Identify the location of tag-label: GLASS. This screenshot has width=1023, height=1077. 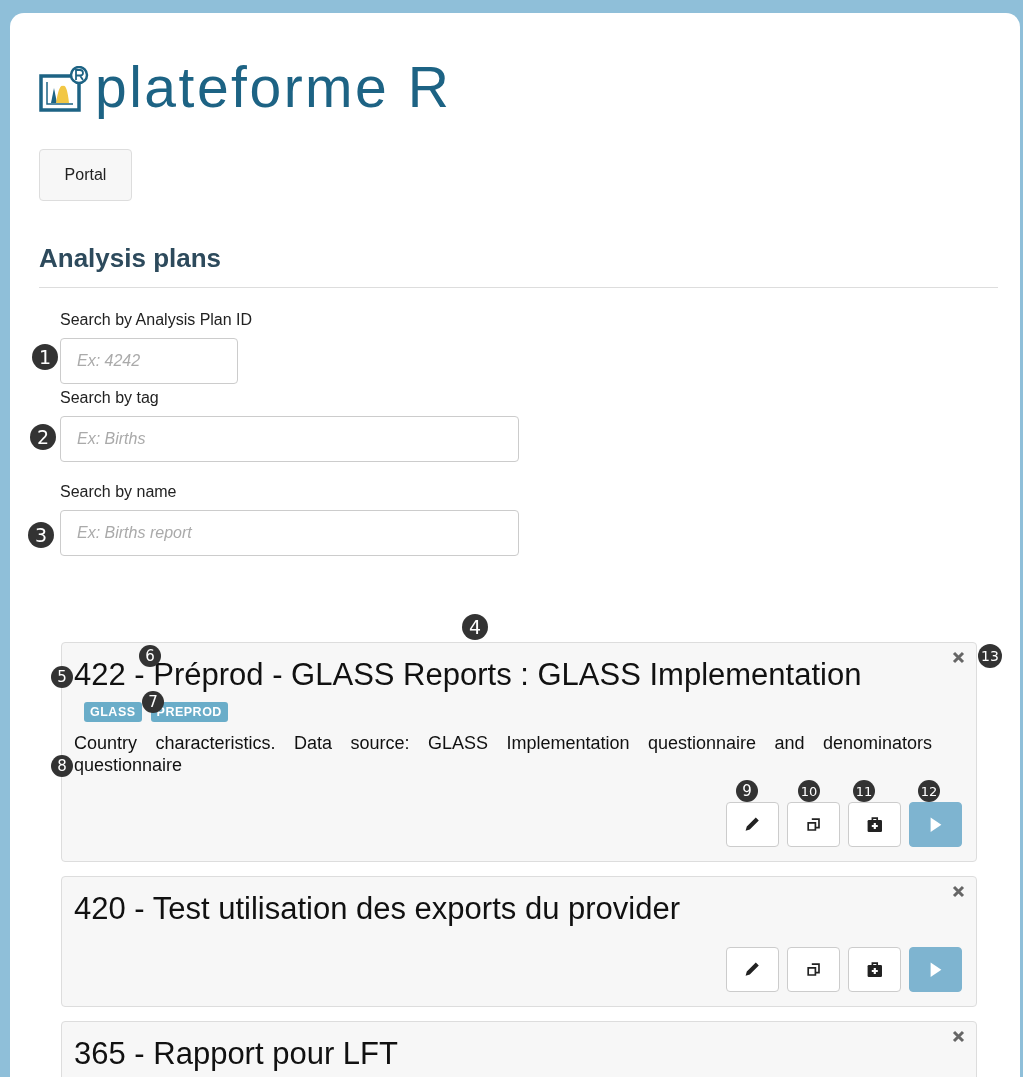
(113, 712).